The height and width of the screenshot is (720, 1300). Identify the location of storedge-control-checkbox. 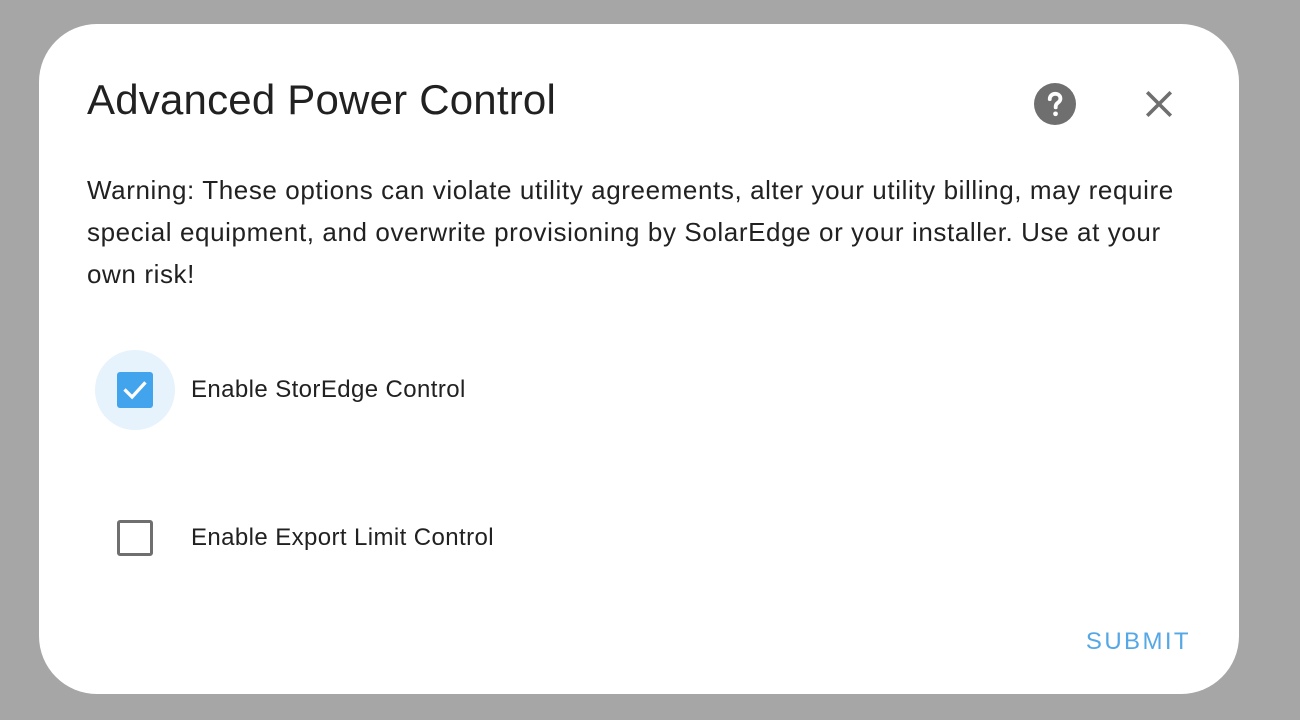
(135, 390).